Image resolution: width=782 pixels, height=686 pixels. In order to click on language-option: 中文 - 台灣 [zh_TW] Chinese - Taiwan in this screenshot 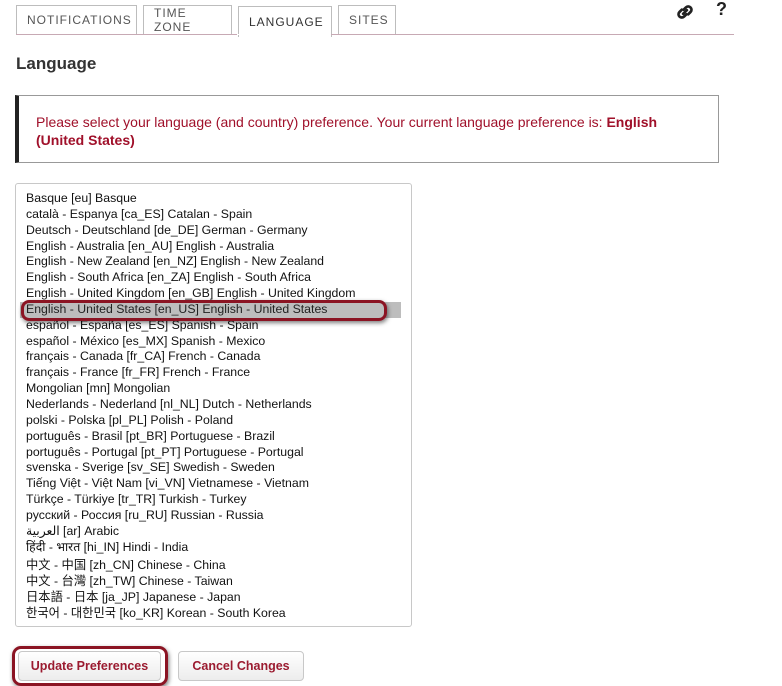, I will do `click(213, 582)`.